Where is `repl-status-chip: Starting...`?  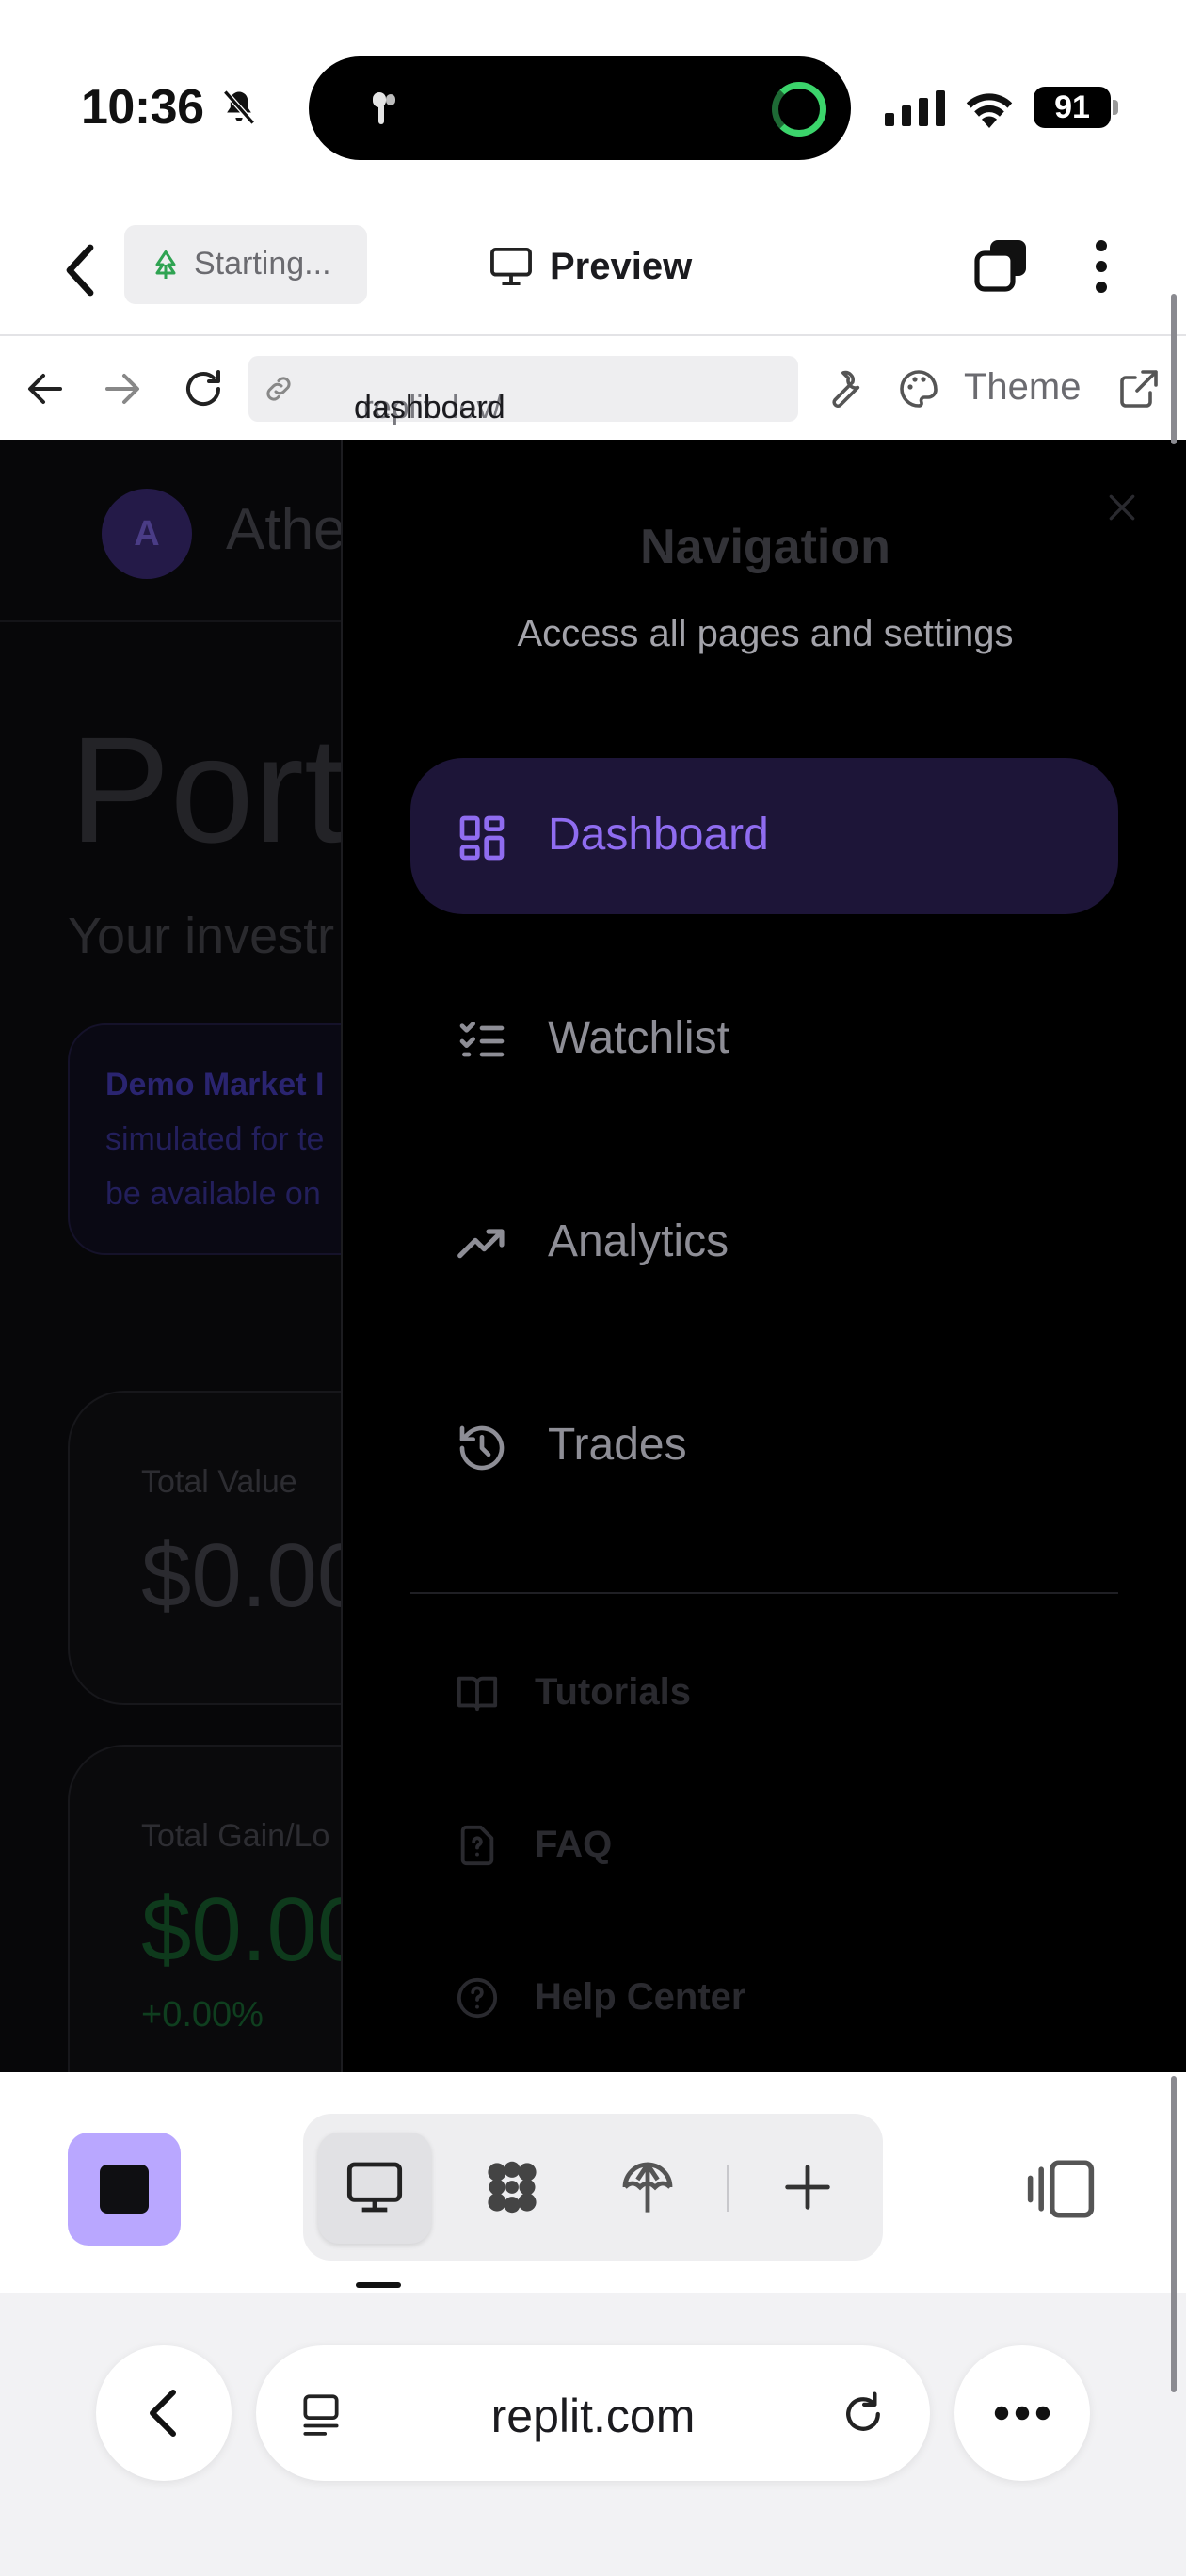 repl-status-chip: Starting... is located at coordinates (245, 264).